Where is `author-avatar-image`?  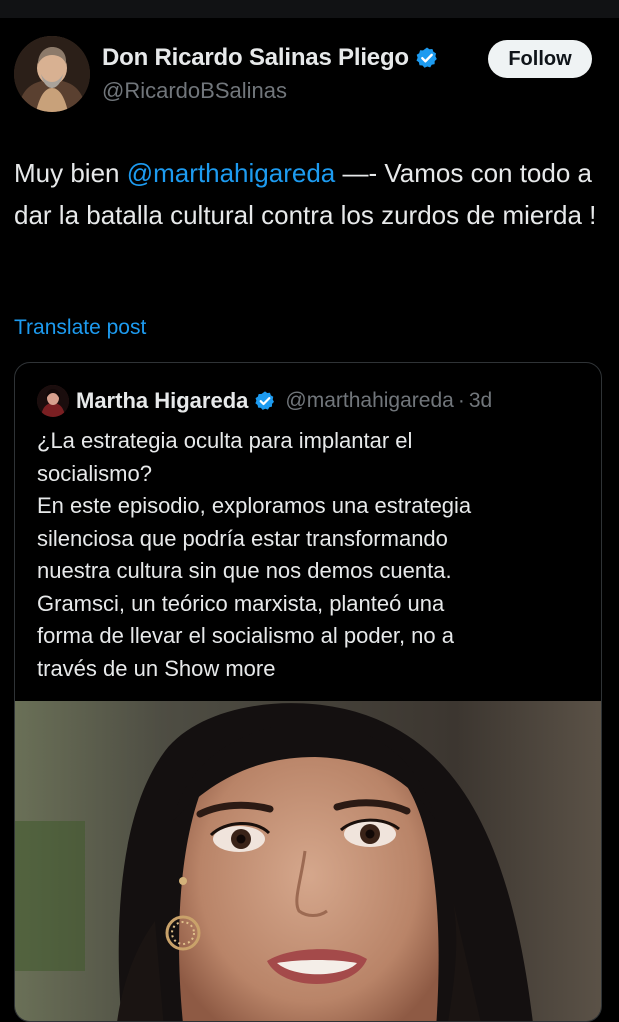
author-avatar-image is located at coordinates (52, 74).